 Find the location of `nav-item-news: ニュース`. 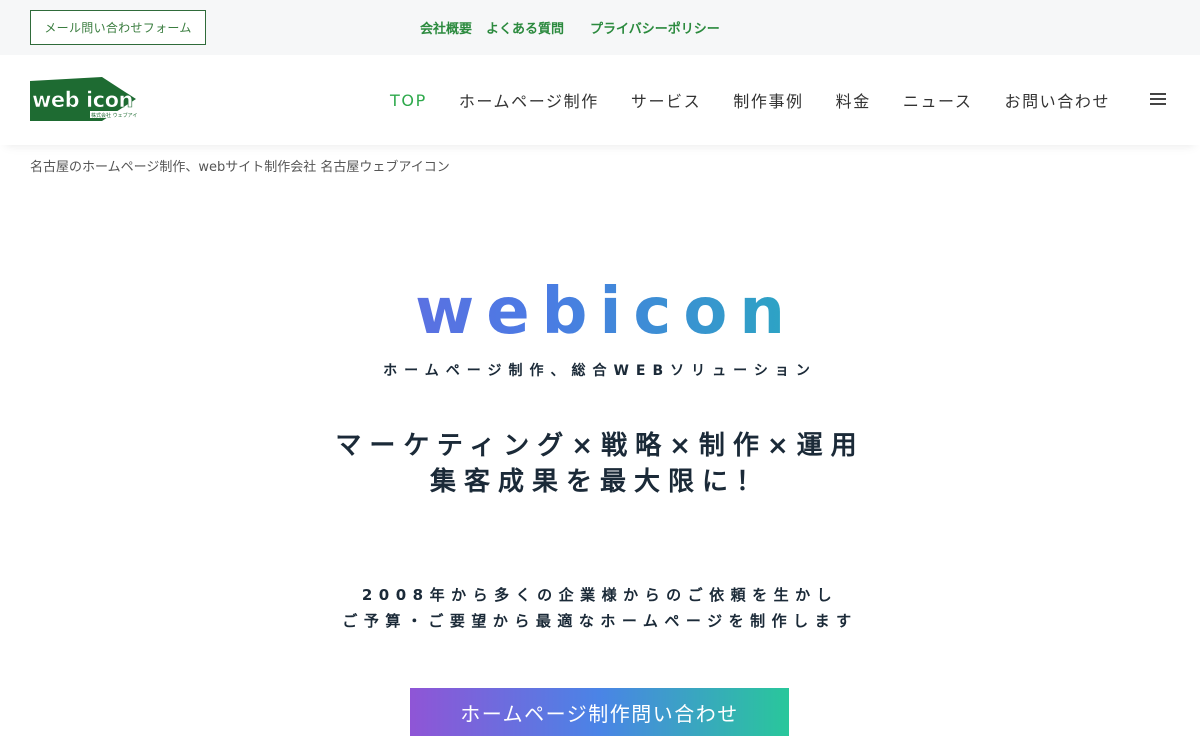

nav-item-news: ニュース is located at coordinates (938, 100).